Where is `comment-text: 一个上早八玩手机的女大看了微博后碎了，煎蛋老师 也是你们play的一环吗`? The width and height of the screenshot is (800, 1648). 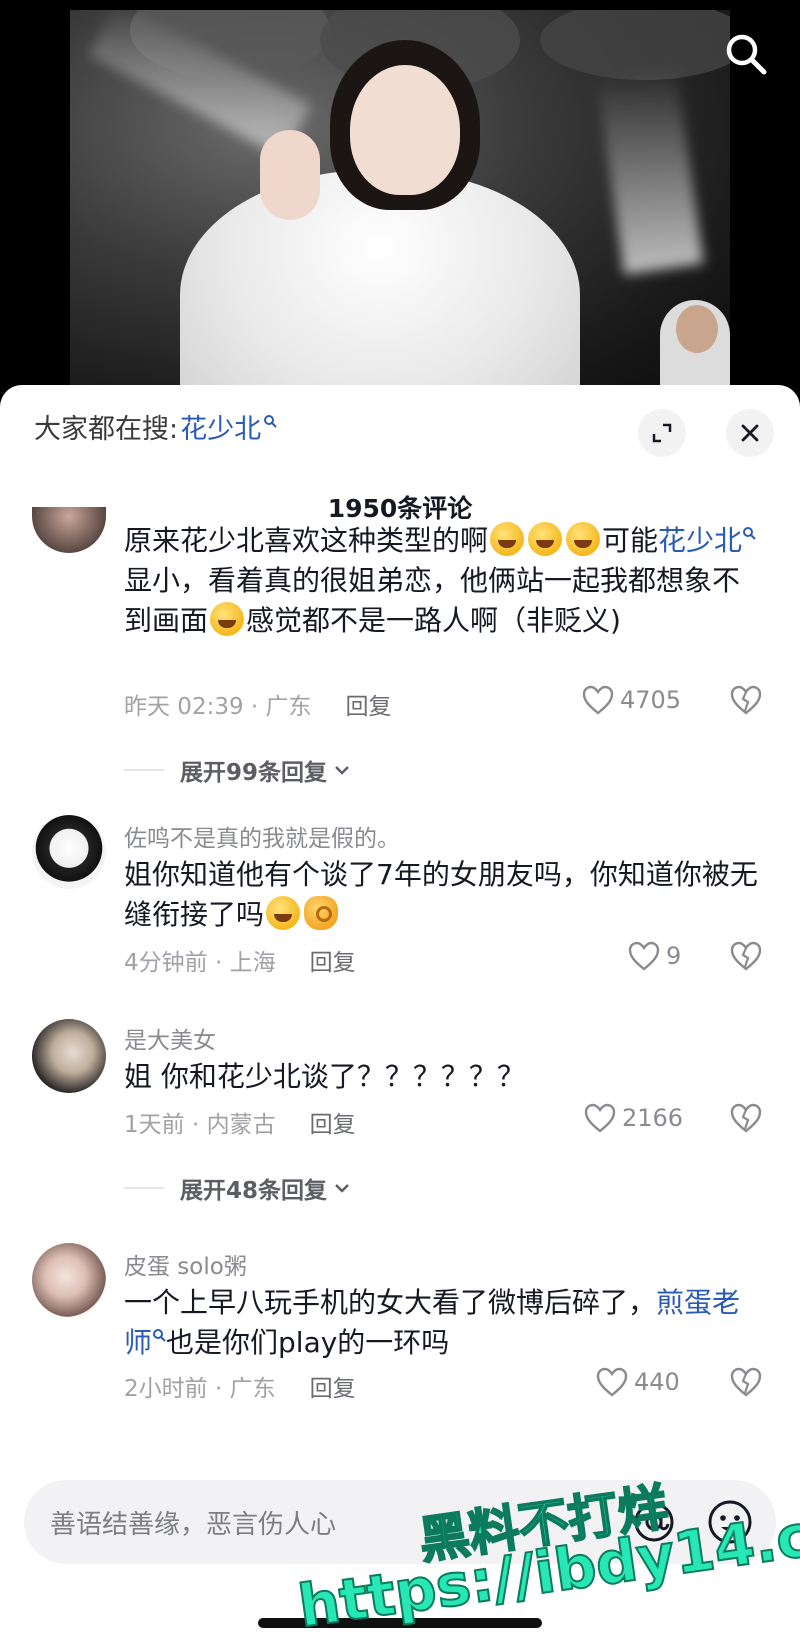 comment-text: 一个上早八玩手机的女大看了微博后碎了，煎蛋老师 也是你们play的一环吗 is located at coordinates (432, 1322).